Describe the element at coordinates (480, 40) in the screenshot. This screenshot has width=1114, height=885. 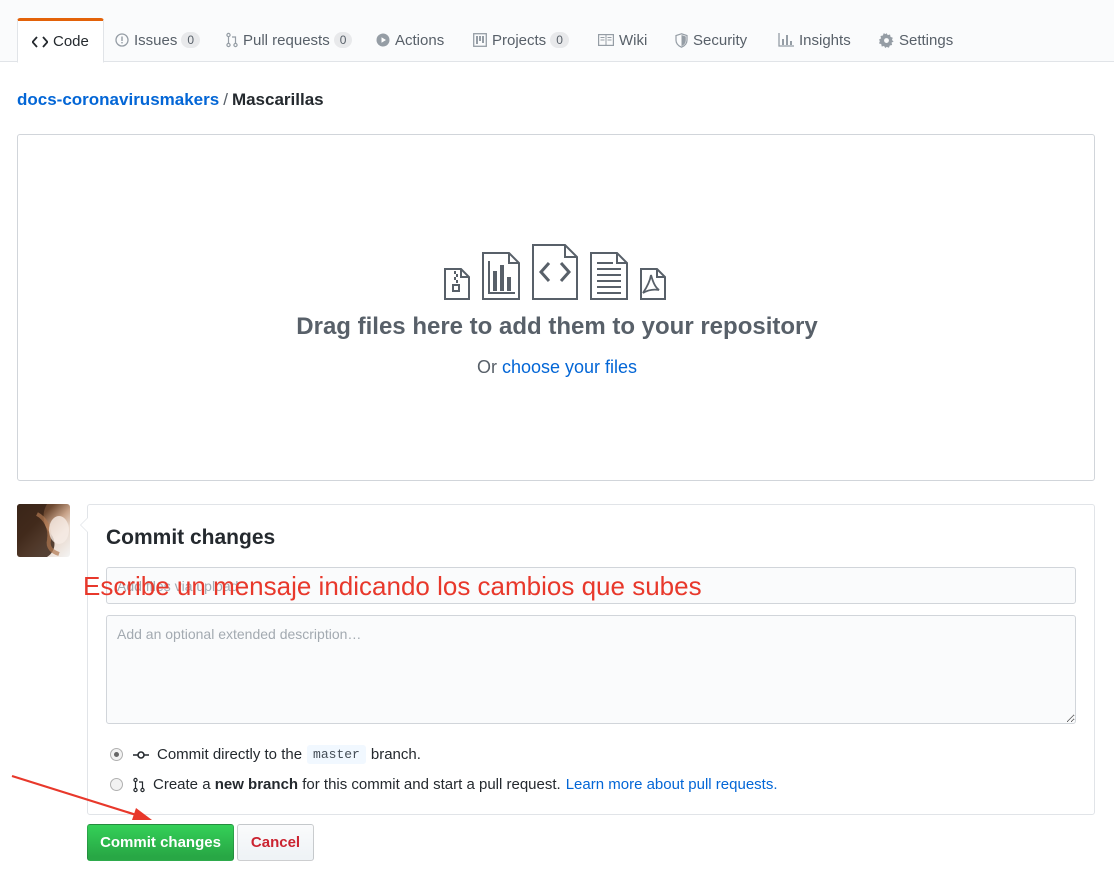
I see `project-icon` at that location.